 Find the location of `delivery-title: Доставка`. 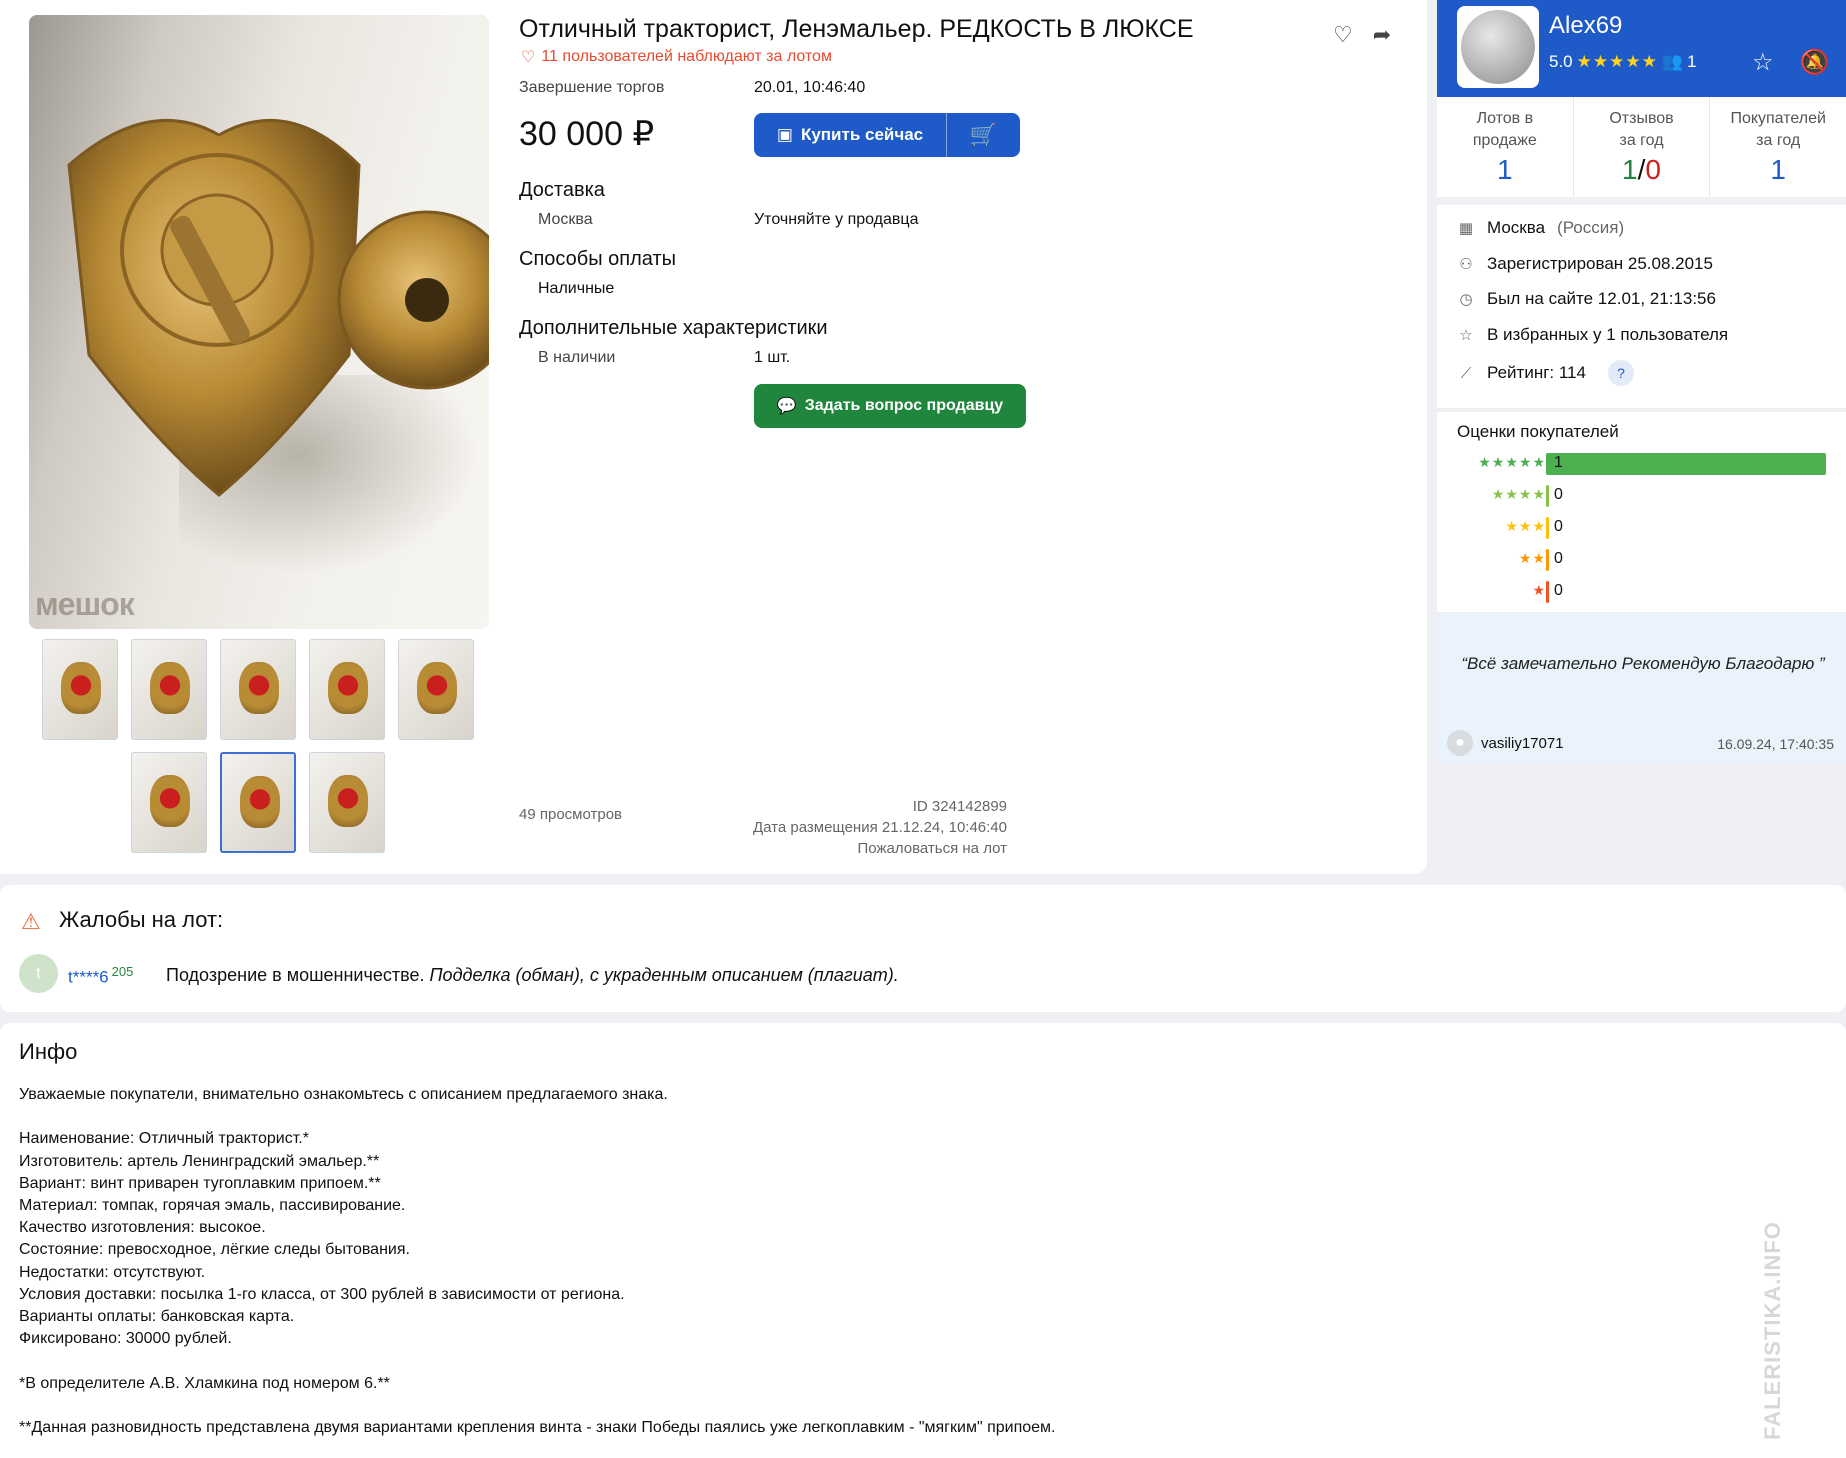

delivery-title: Доставка is located at coordinates (562, 190).